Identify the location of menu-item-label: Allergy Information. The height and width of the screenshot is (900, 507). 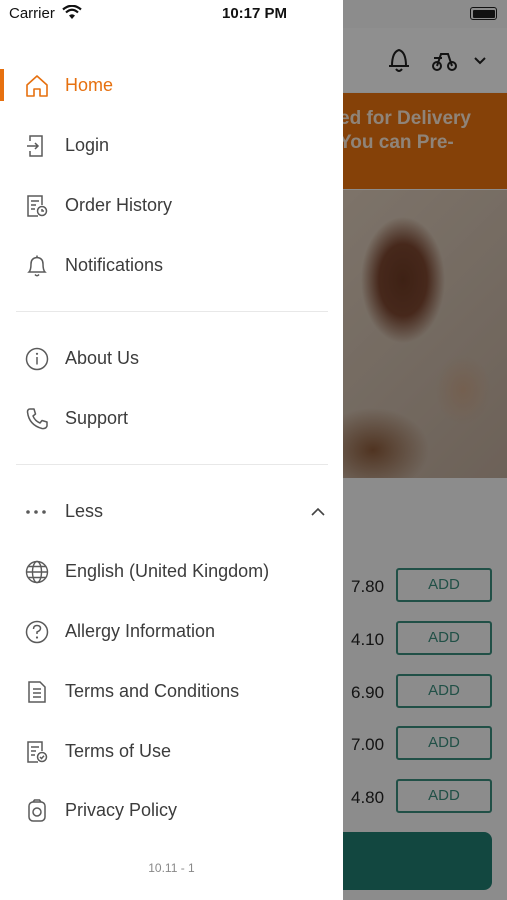
(140, 631).